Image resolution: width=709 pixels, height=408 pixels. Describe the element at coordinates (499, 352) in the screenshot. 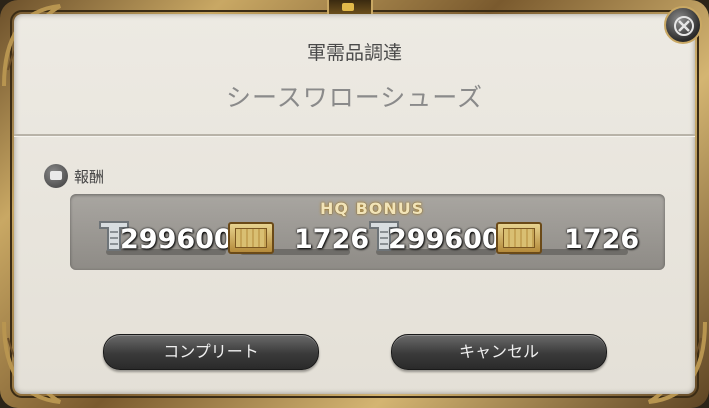

I see `cancel-button: キャンセル` at that location.